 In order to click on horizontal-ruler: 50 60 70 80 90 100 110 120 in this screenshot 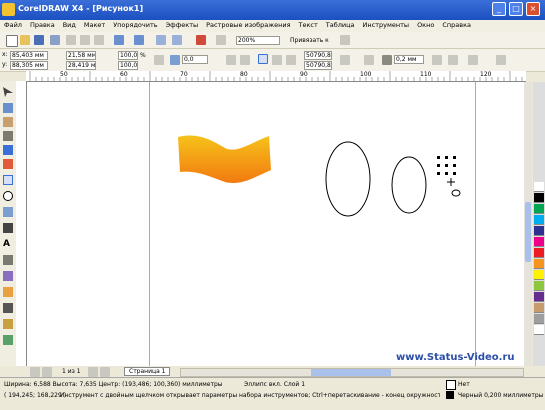, I will do `click(276, 76)`.